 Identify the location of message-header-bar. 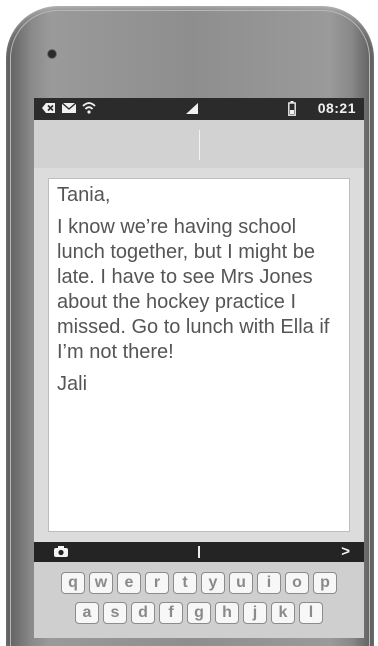
(199, 144).